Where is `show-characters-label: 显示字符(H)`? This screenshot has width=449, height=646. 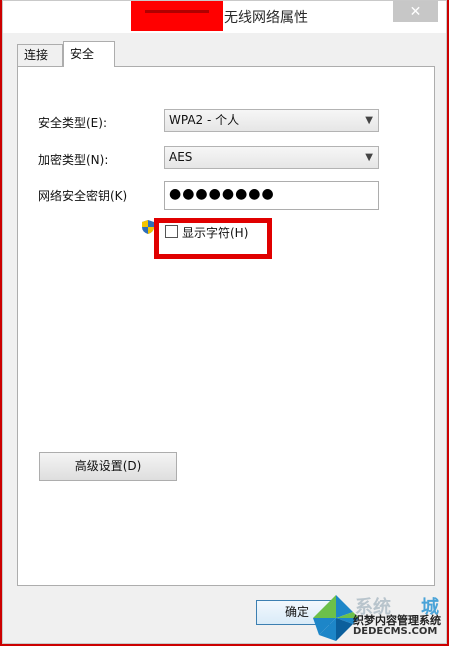
show-characters-label: 显示字符(H) is located at coordinates (215, 232).